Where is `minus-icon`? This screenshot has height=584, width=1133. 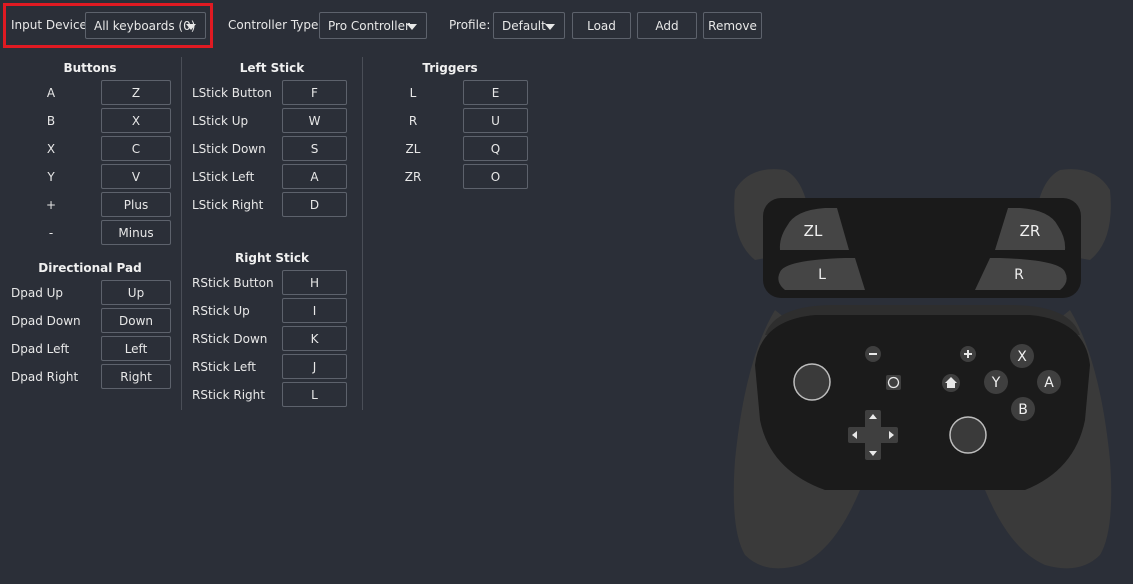 minus-icon is located at coordinates (873, 354).